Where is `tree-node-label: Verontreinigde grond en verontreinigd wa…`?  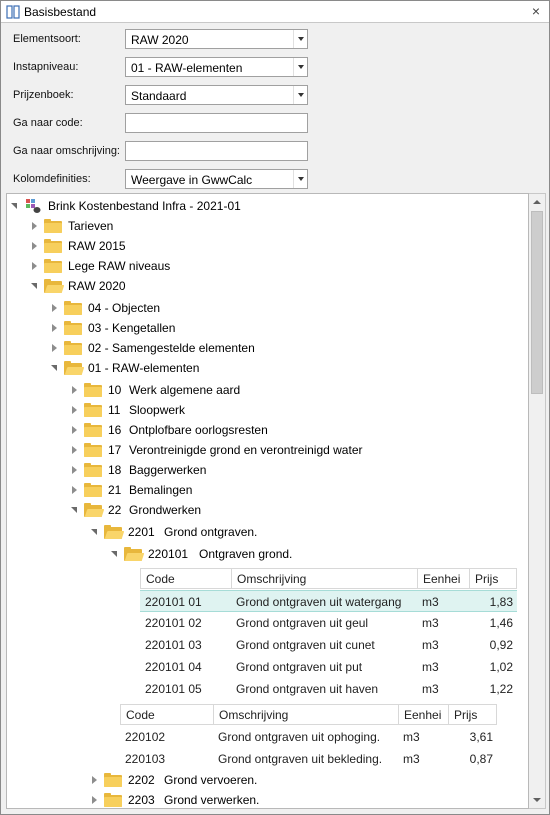 tree-node-label: Verontreinigde grond en verontreinigd wa… is located at coordinates (246, 450).